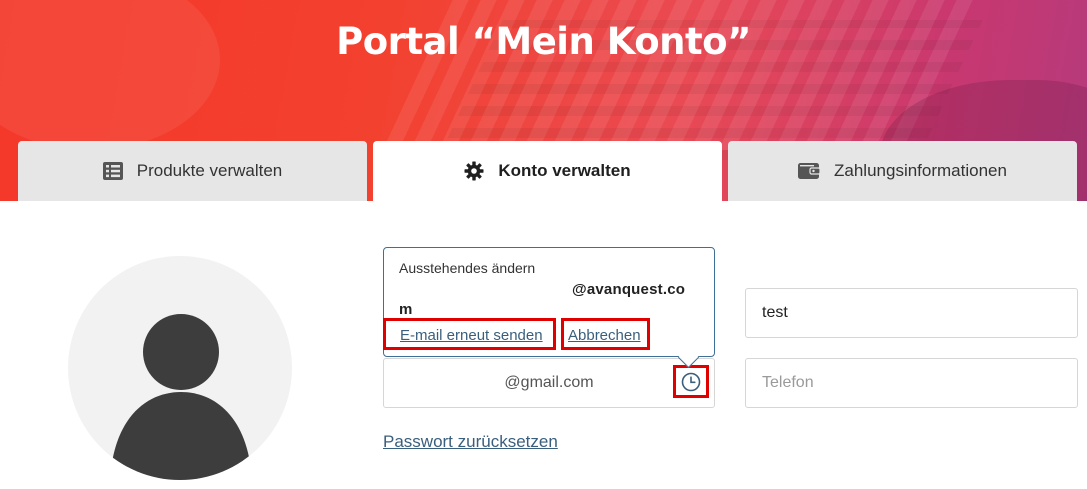 The width and height of the screenshot is (1087, 489). I want to click on phone-placeholder: Telefon, so click(788, 382).